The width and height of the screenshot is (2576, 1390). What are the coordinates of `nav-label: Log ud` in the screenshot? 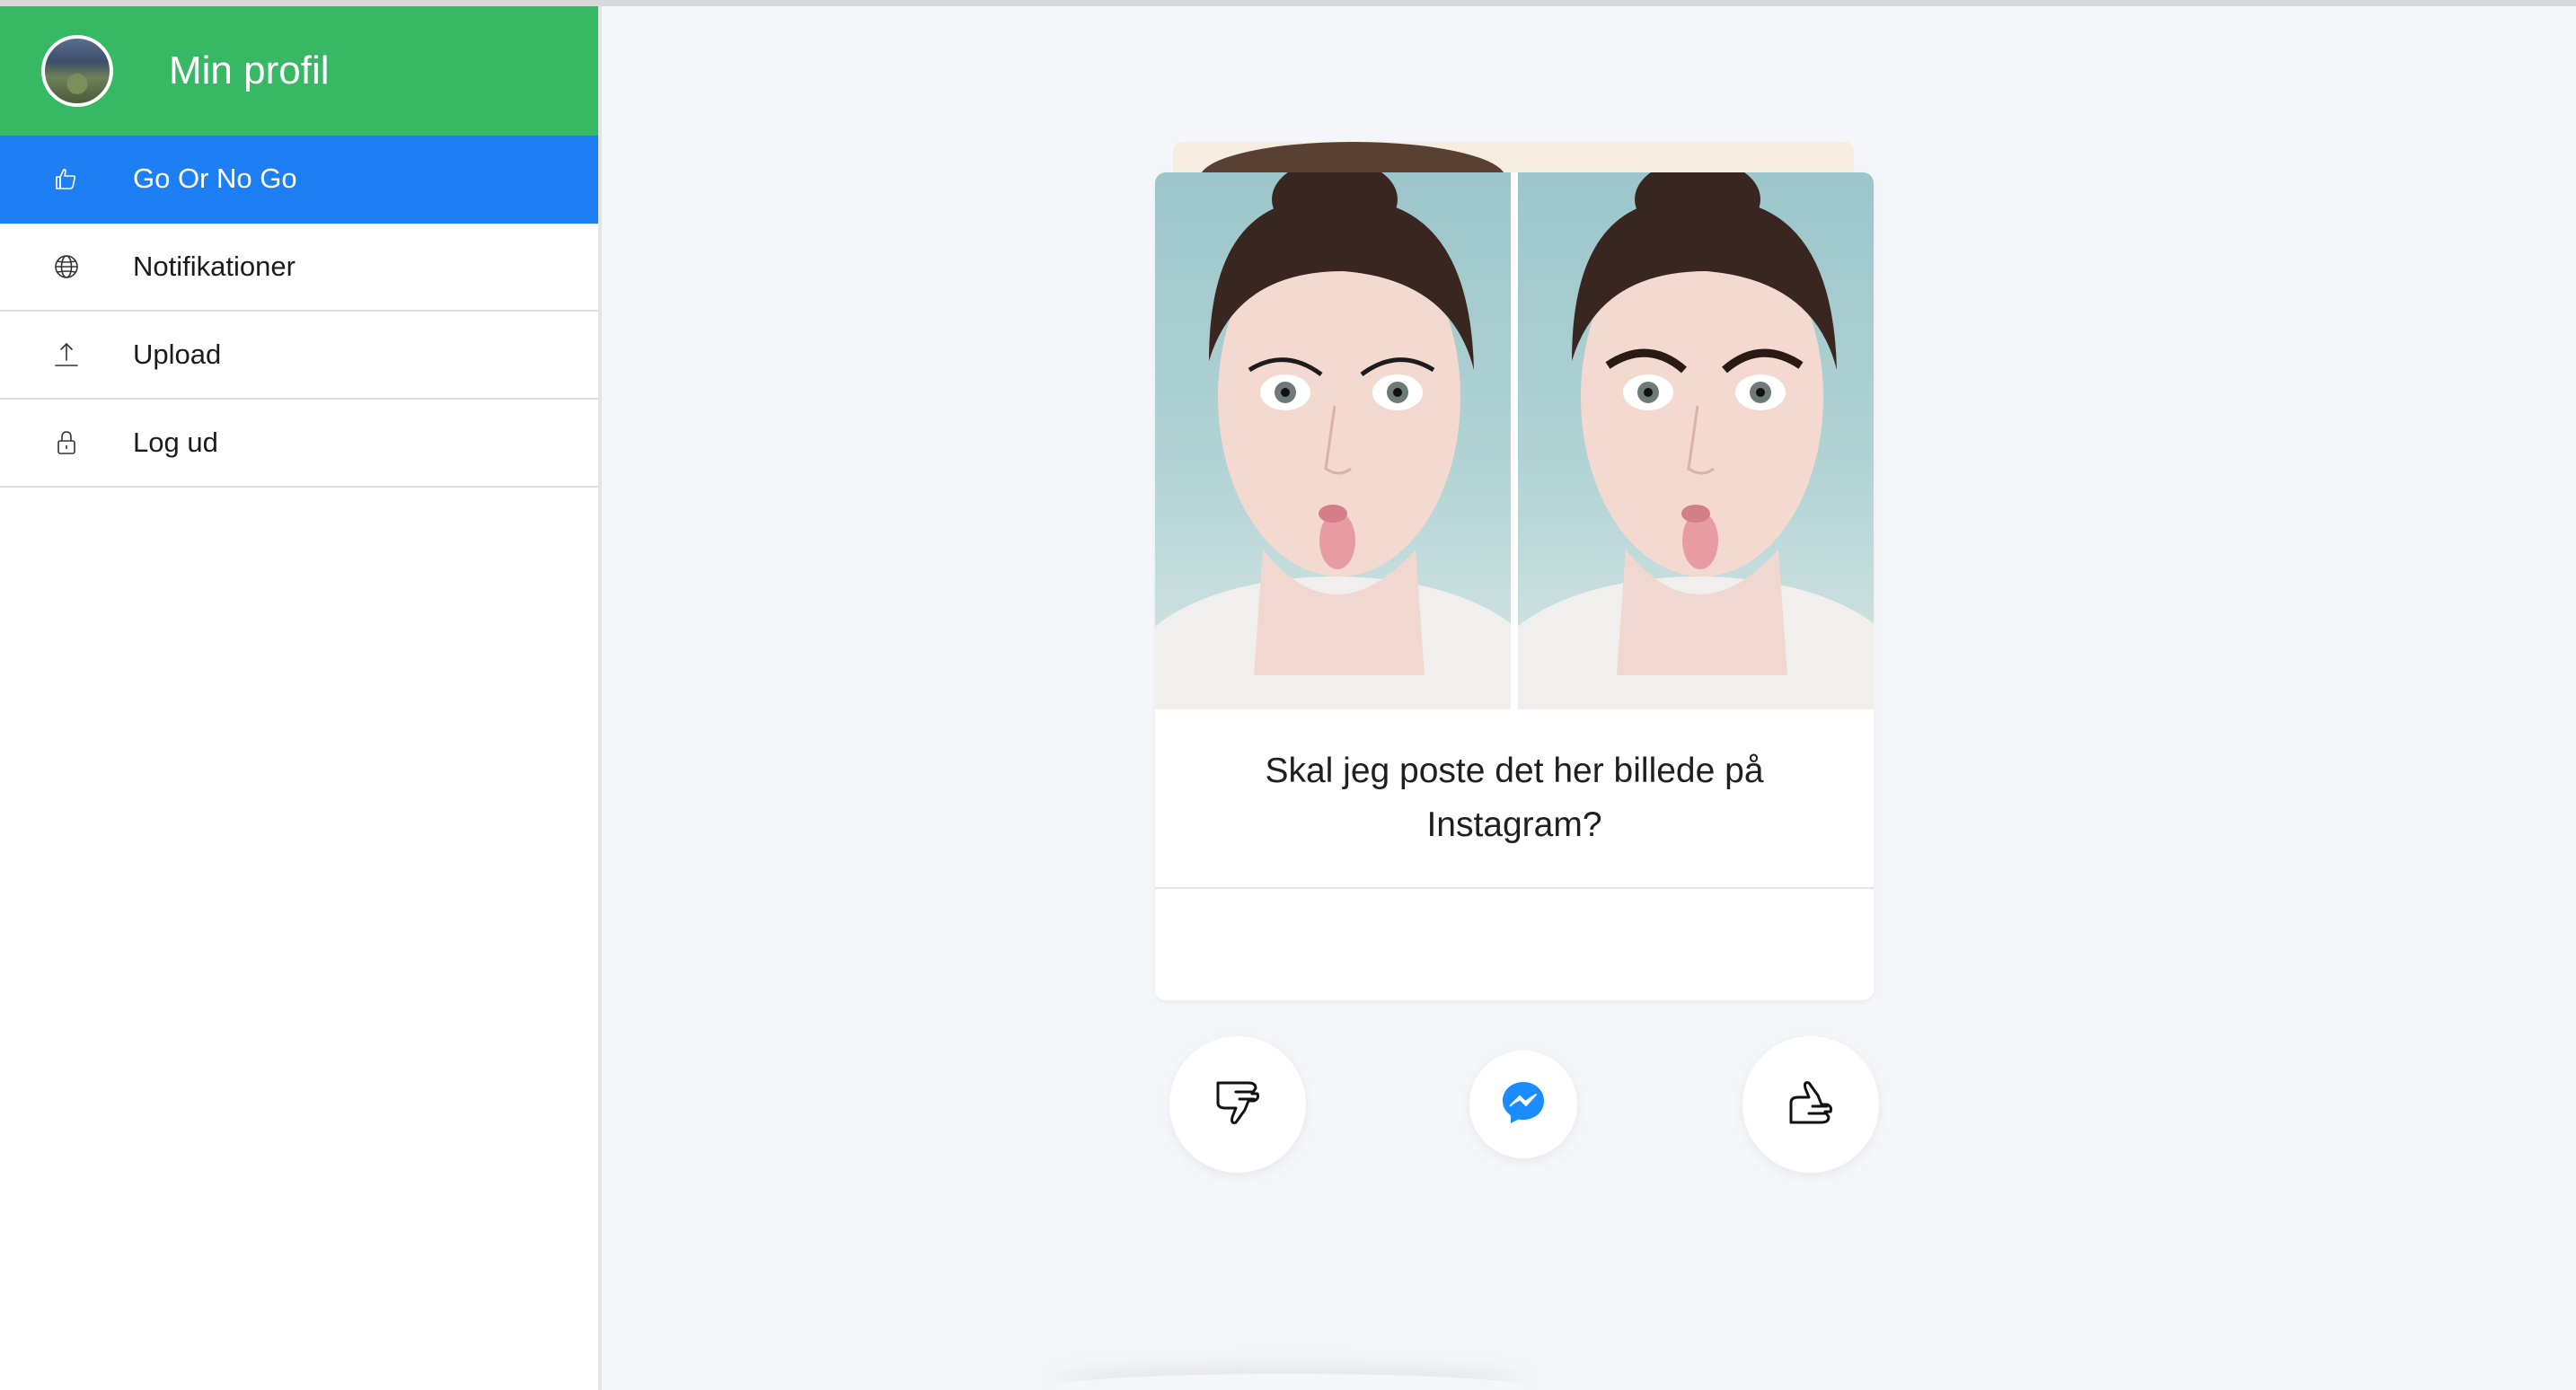 It's located at (175, 443).